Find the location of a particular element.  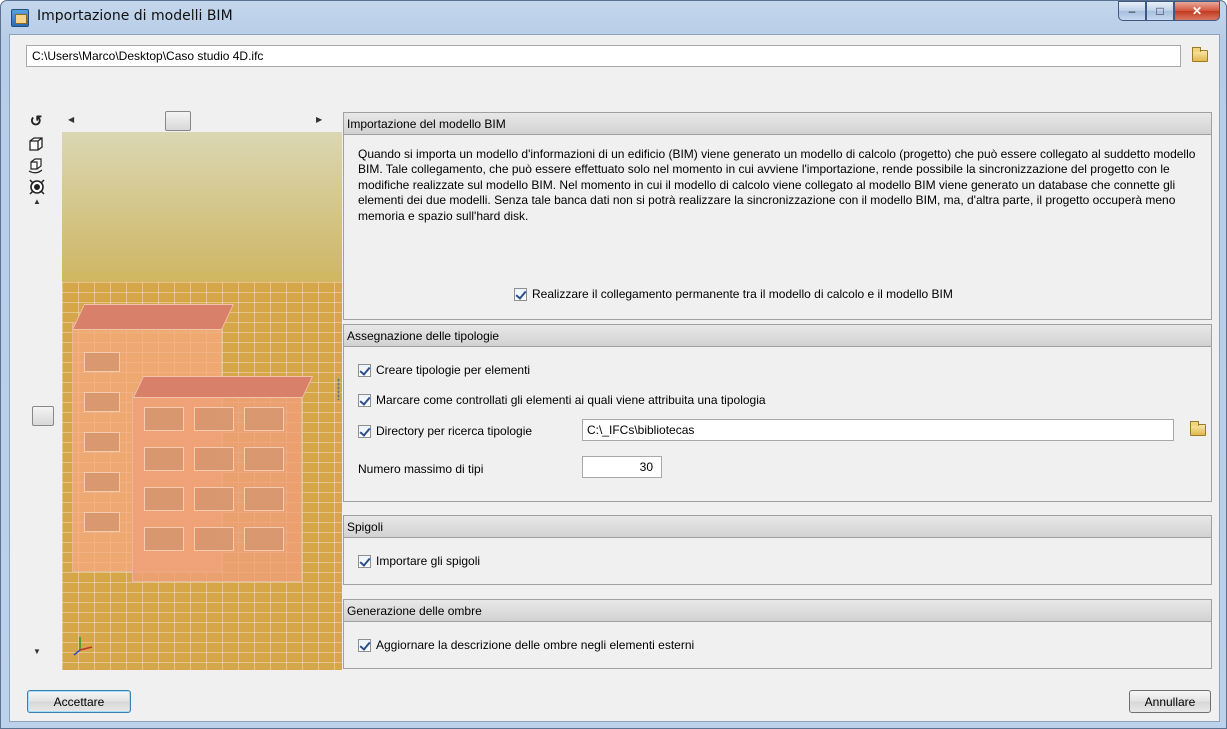

import-edges-checkbox: Importare gli spigoli is located at coordinates (419, 561).